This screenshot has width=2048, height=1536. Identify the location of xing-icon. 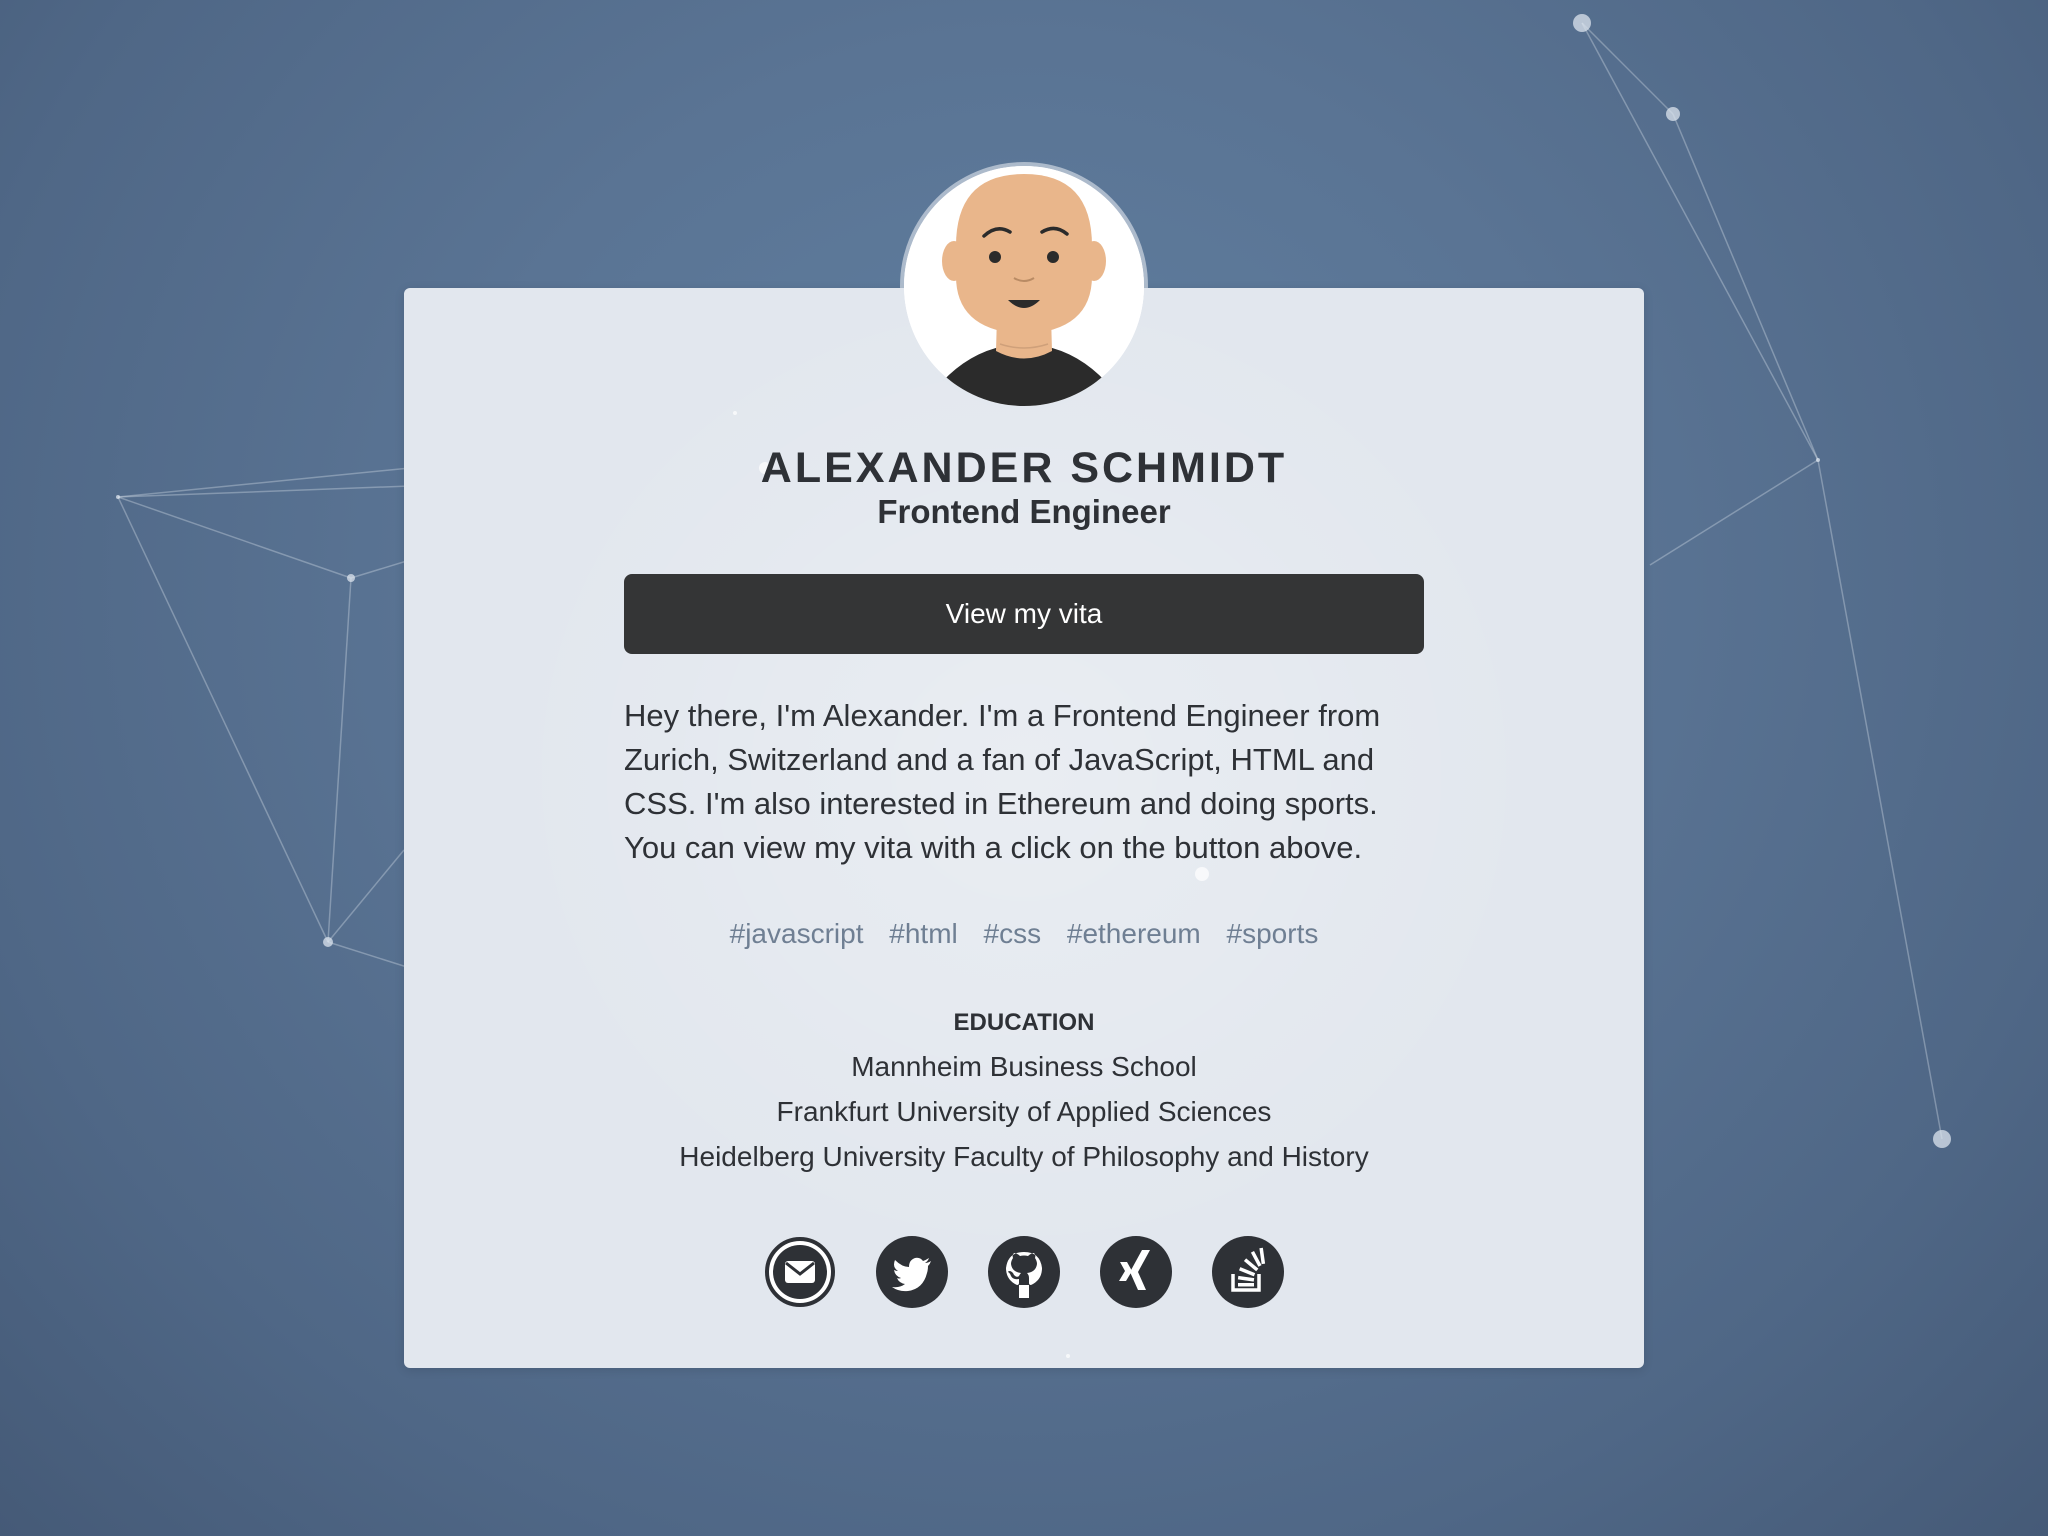
(1136, 1272).